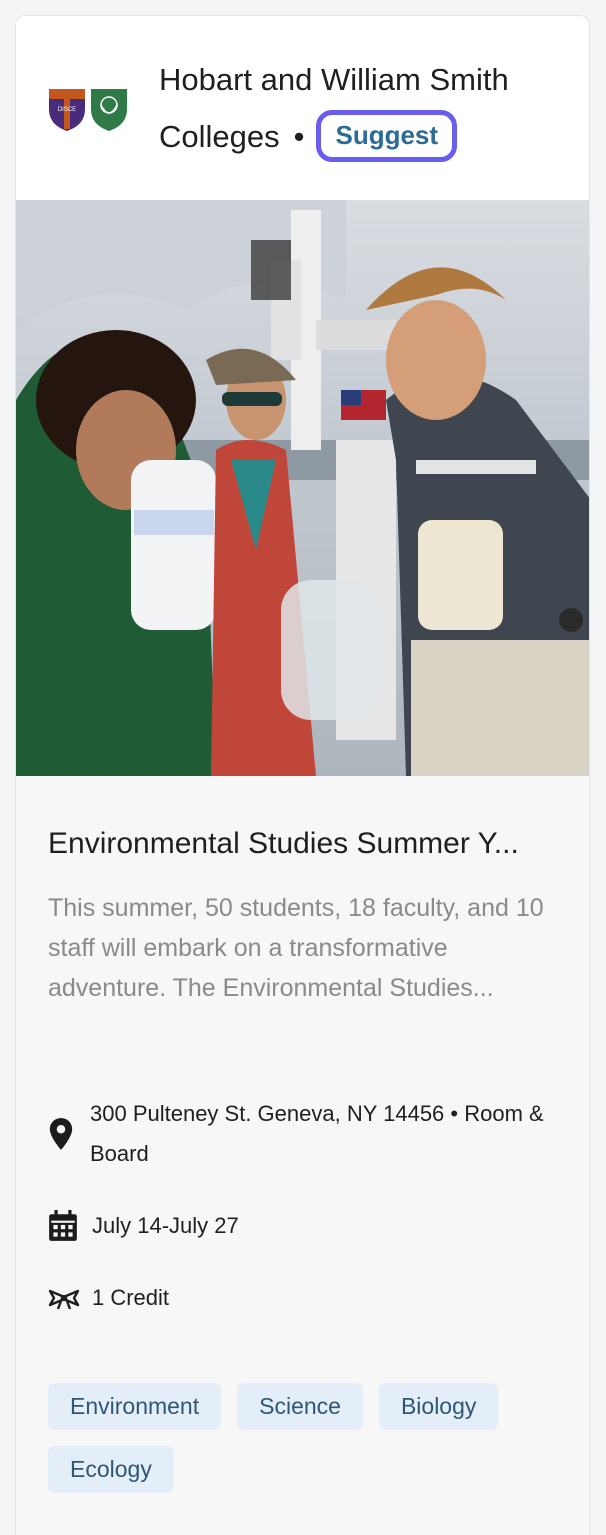  Describe the element at coordinates (387, 135) in the screenshot. I see `suggest-button: Suggest` at that location.